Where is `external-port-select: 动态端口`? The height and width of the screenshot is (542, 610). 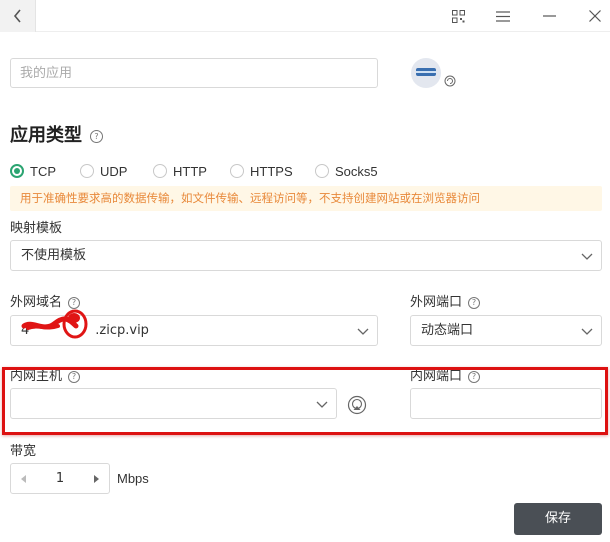
external-port-select: 动态端口 is located at coordinates (506, 330).